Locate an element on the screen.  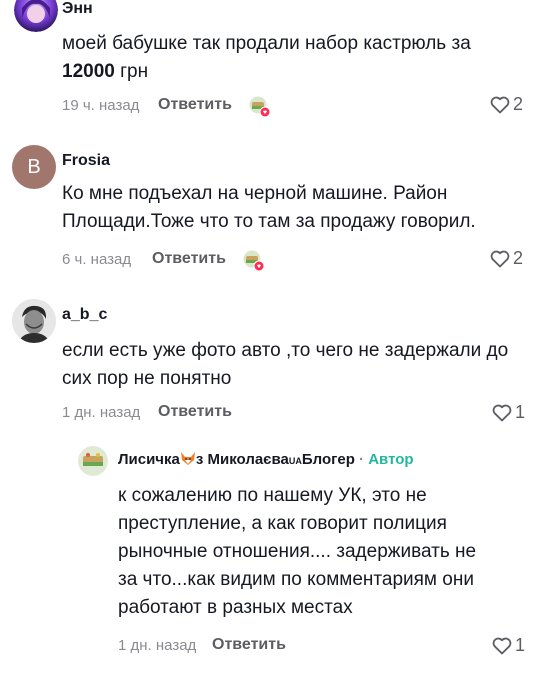
comment-timestamp: 1 дн. назад is located at coordinates (101, 412).